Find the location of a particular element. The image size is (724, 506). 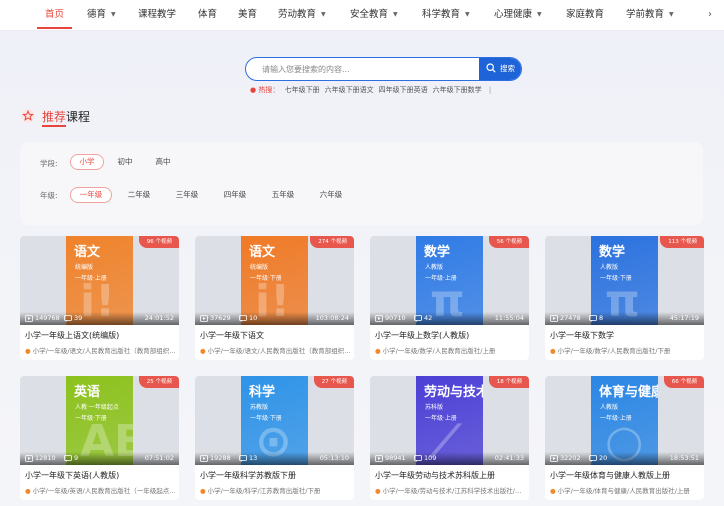

nav-item-8: 心理健康 ▼ is located at coordinates (518, 15).